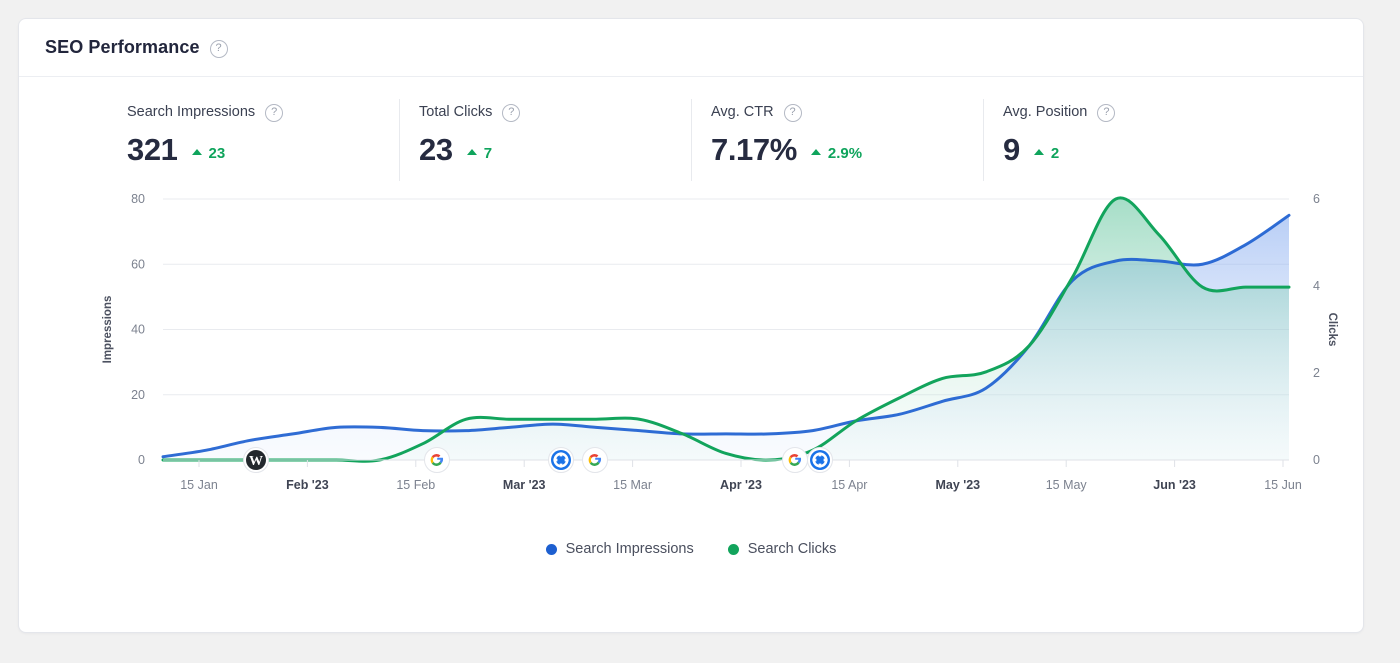 The width and height of the screenshot is (1400, 663). I want to click on metric-value-row: 321 23, so click(263, 150).